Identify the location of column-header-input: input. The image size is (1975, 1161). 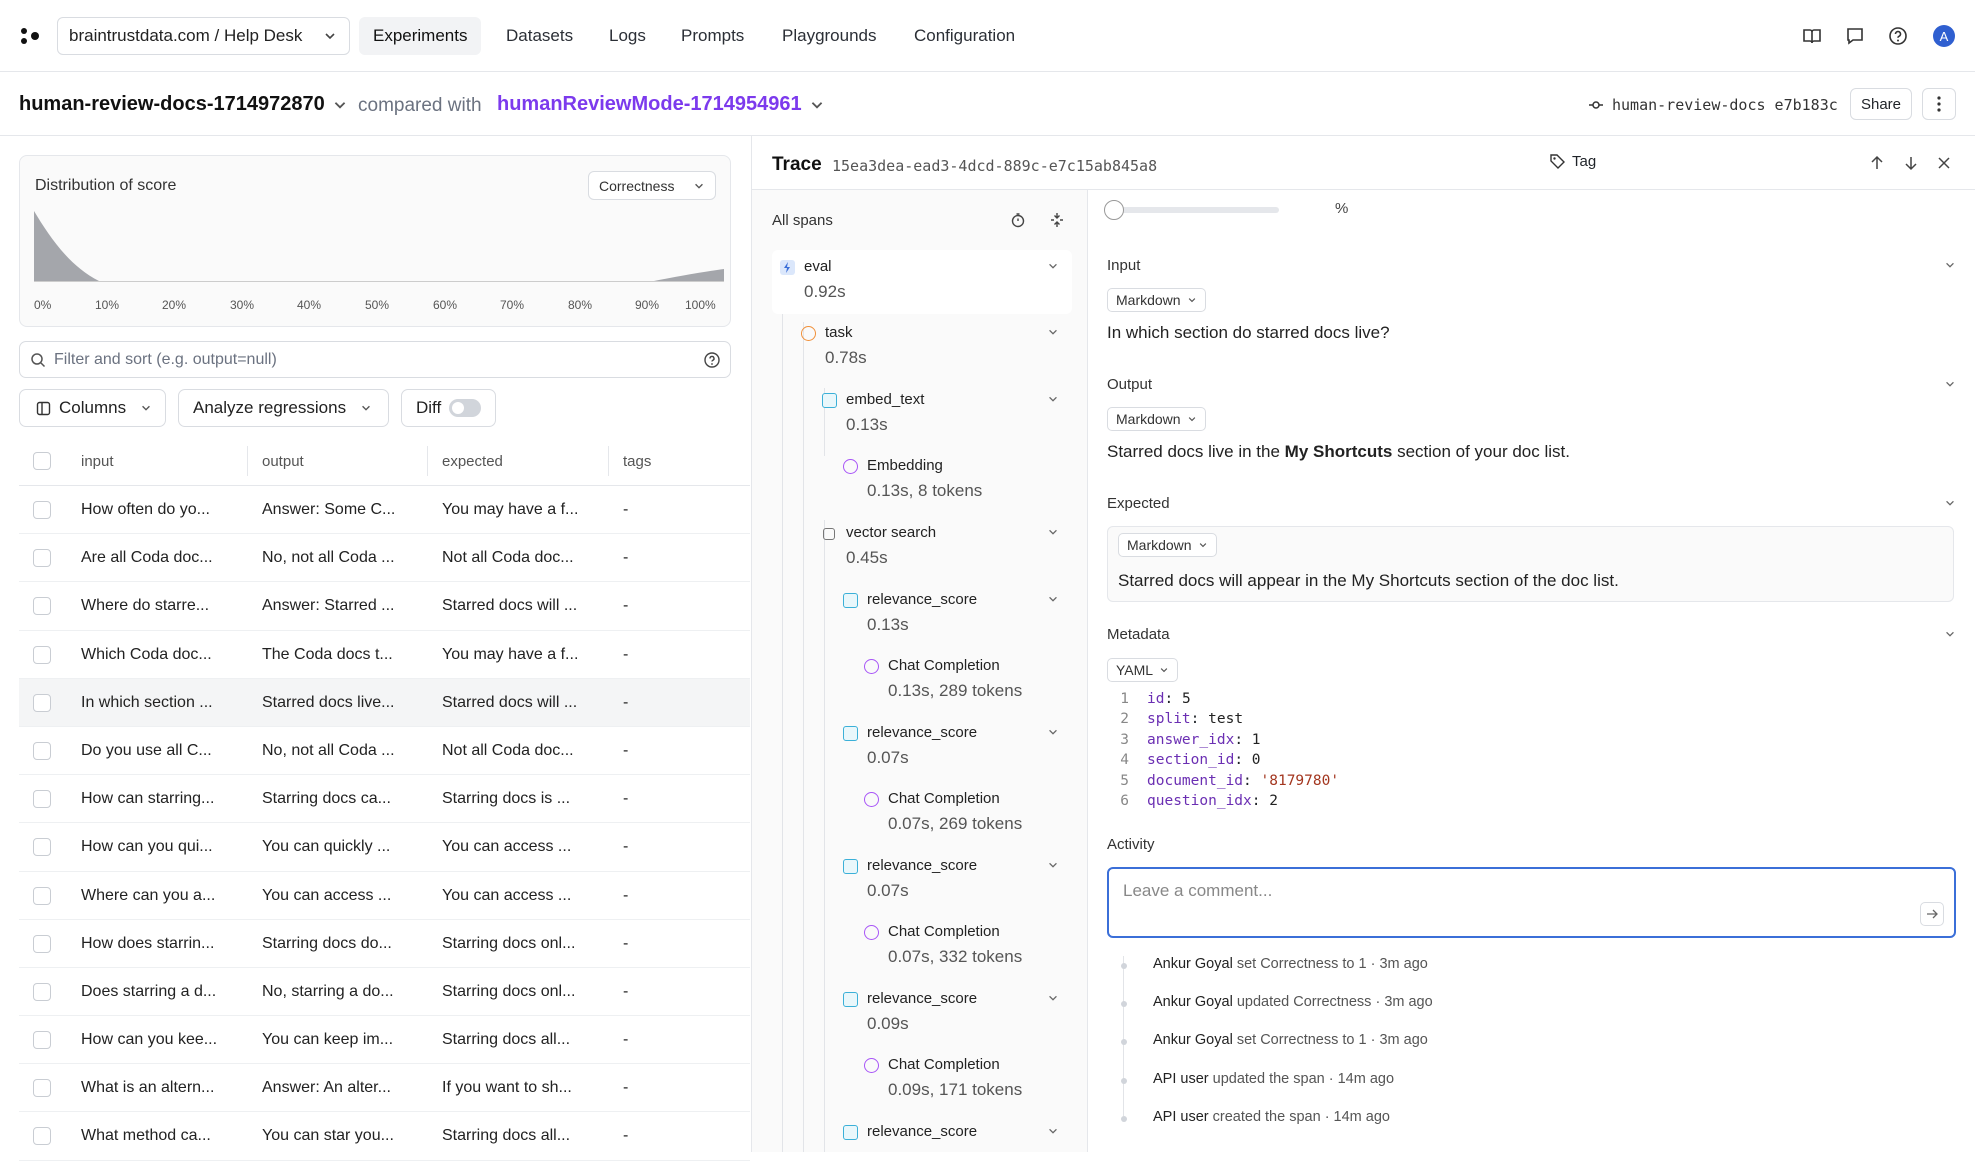
(156, 461).